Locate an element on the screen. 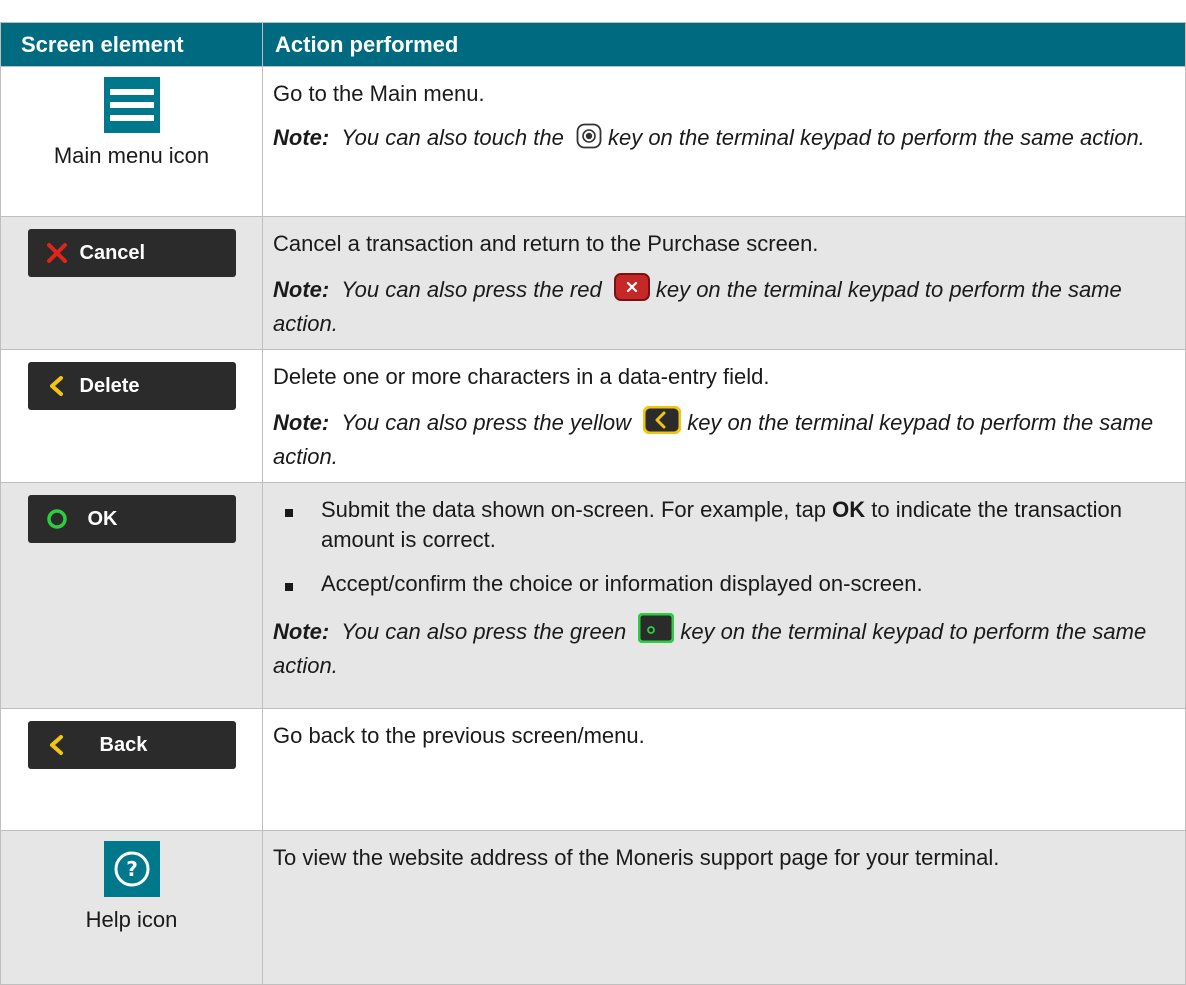 The width and height of the screenshot is (1186, 985). back-button: Back is located at coordinates (131, 745).